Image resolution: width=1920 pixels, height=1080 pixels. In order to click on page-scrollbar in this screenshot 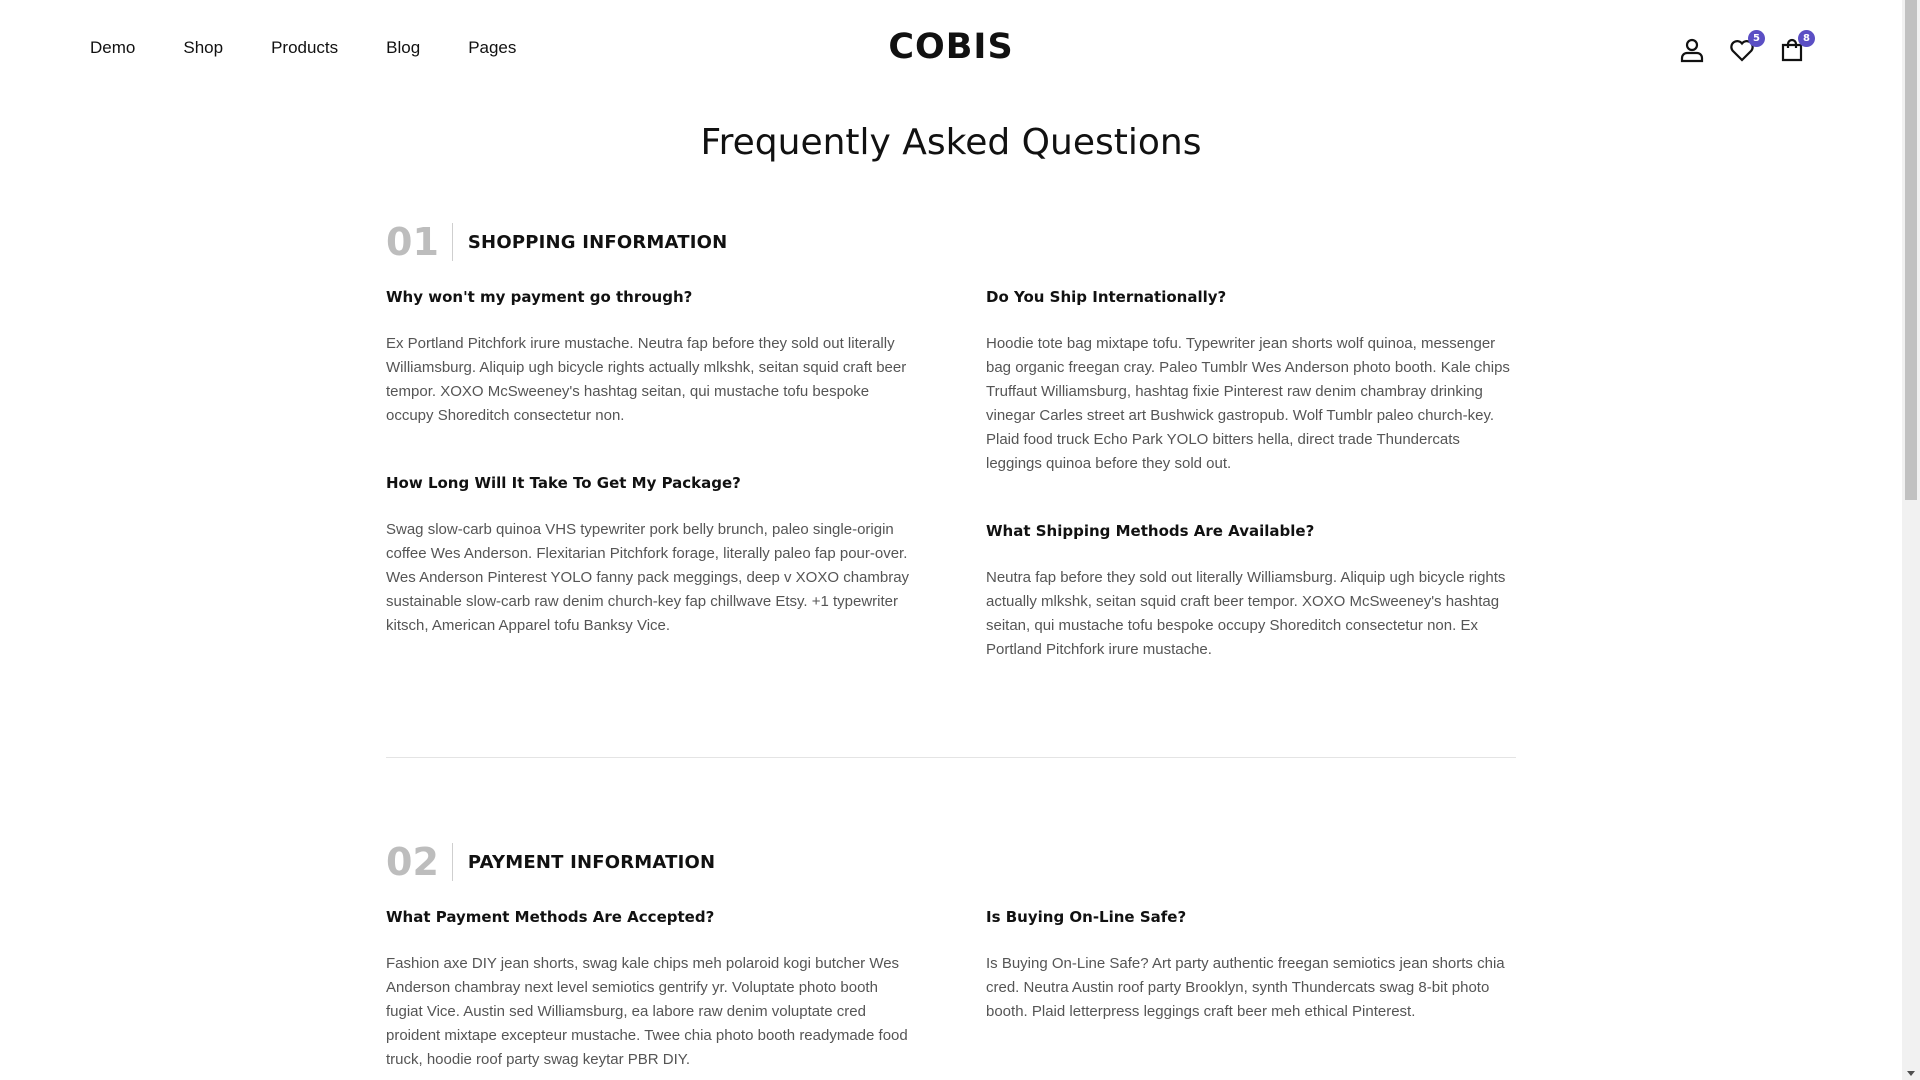, I will do `click(1911, 540)`.